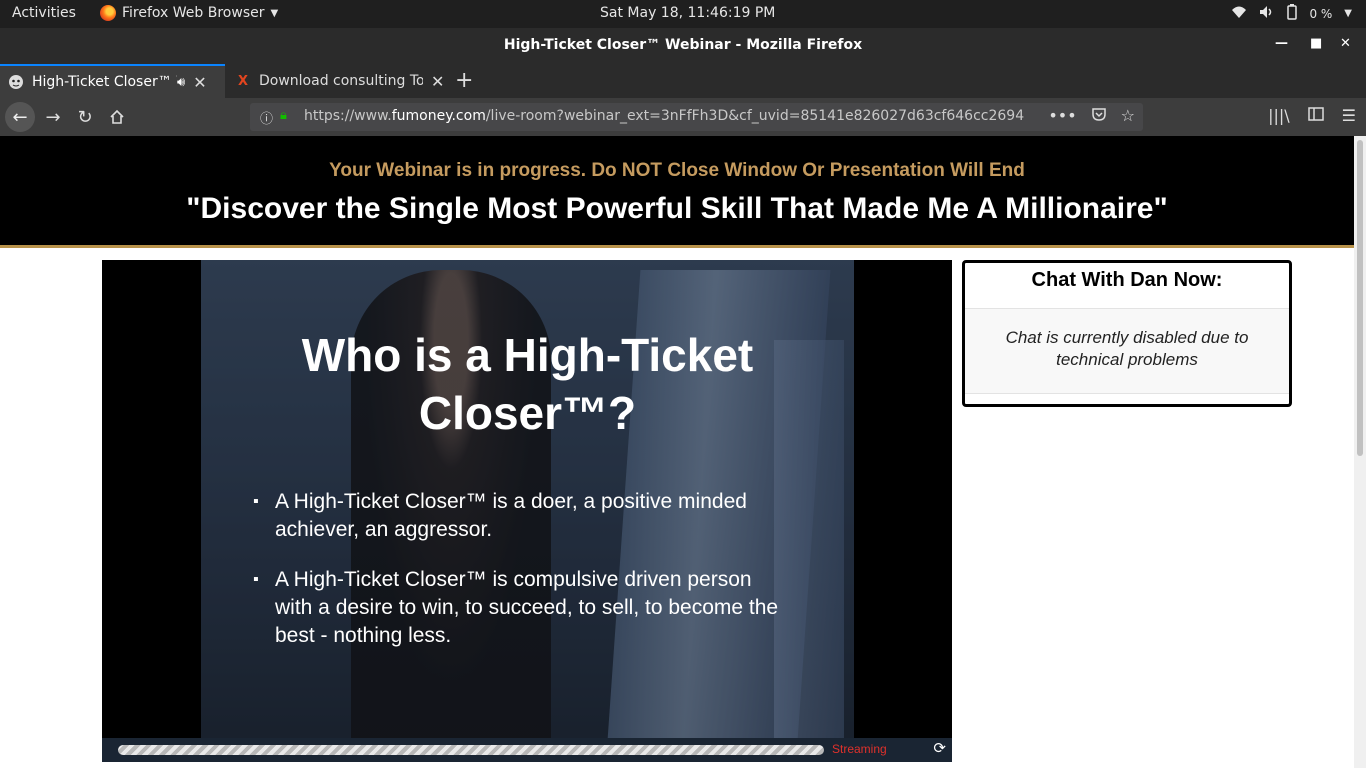 The height and width of the screenshot is (768, 1366). I want to click on bookmark-star-icon: ☆, so click(1128, 116).